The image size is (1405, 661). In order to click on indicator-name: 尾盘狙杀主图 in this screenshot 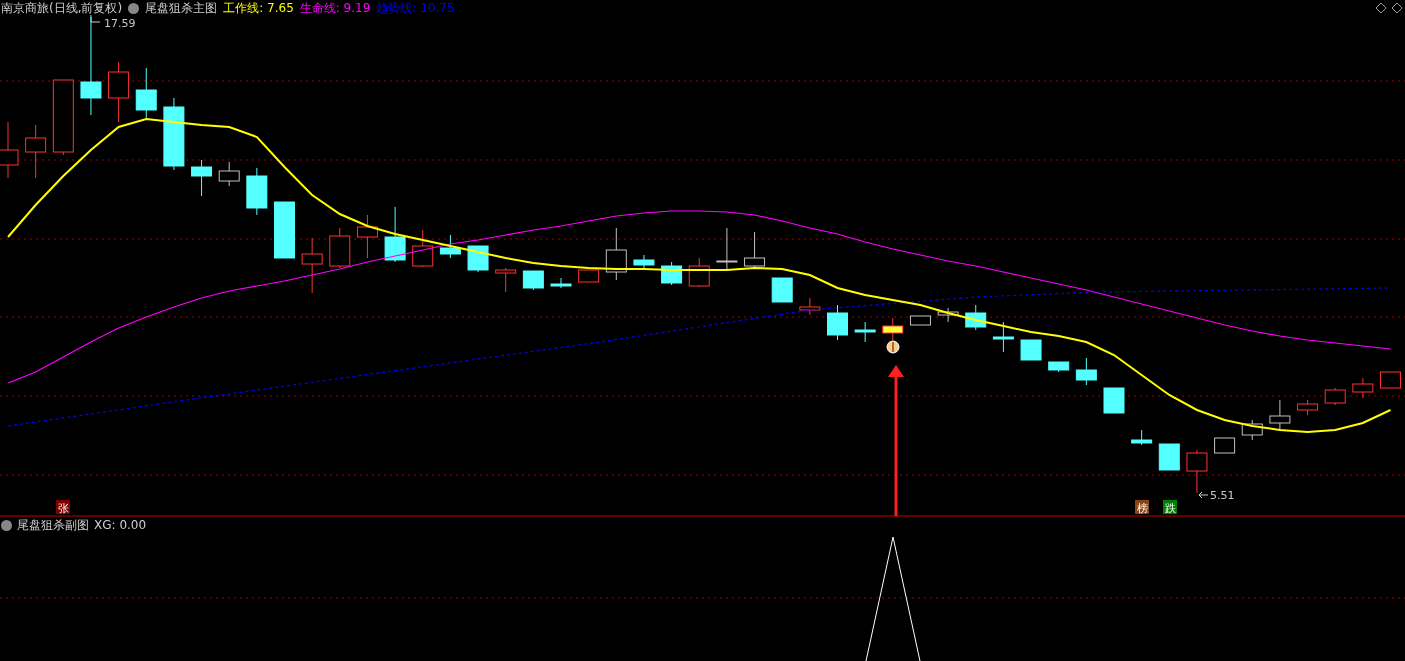, I will do `click(181, 8)`.